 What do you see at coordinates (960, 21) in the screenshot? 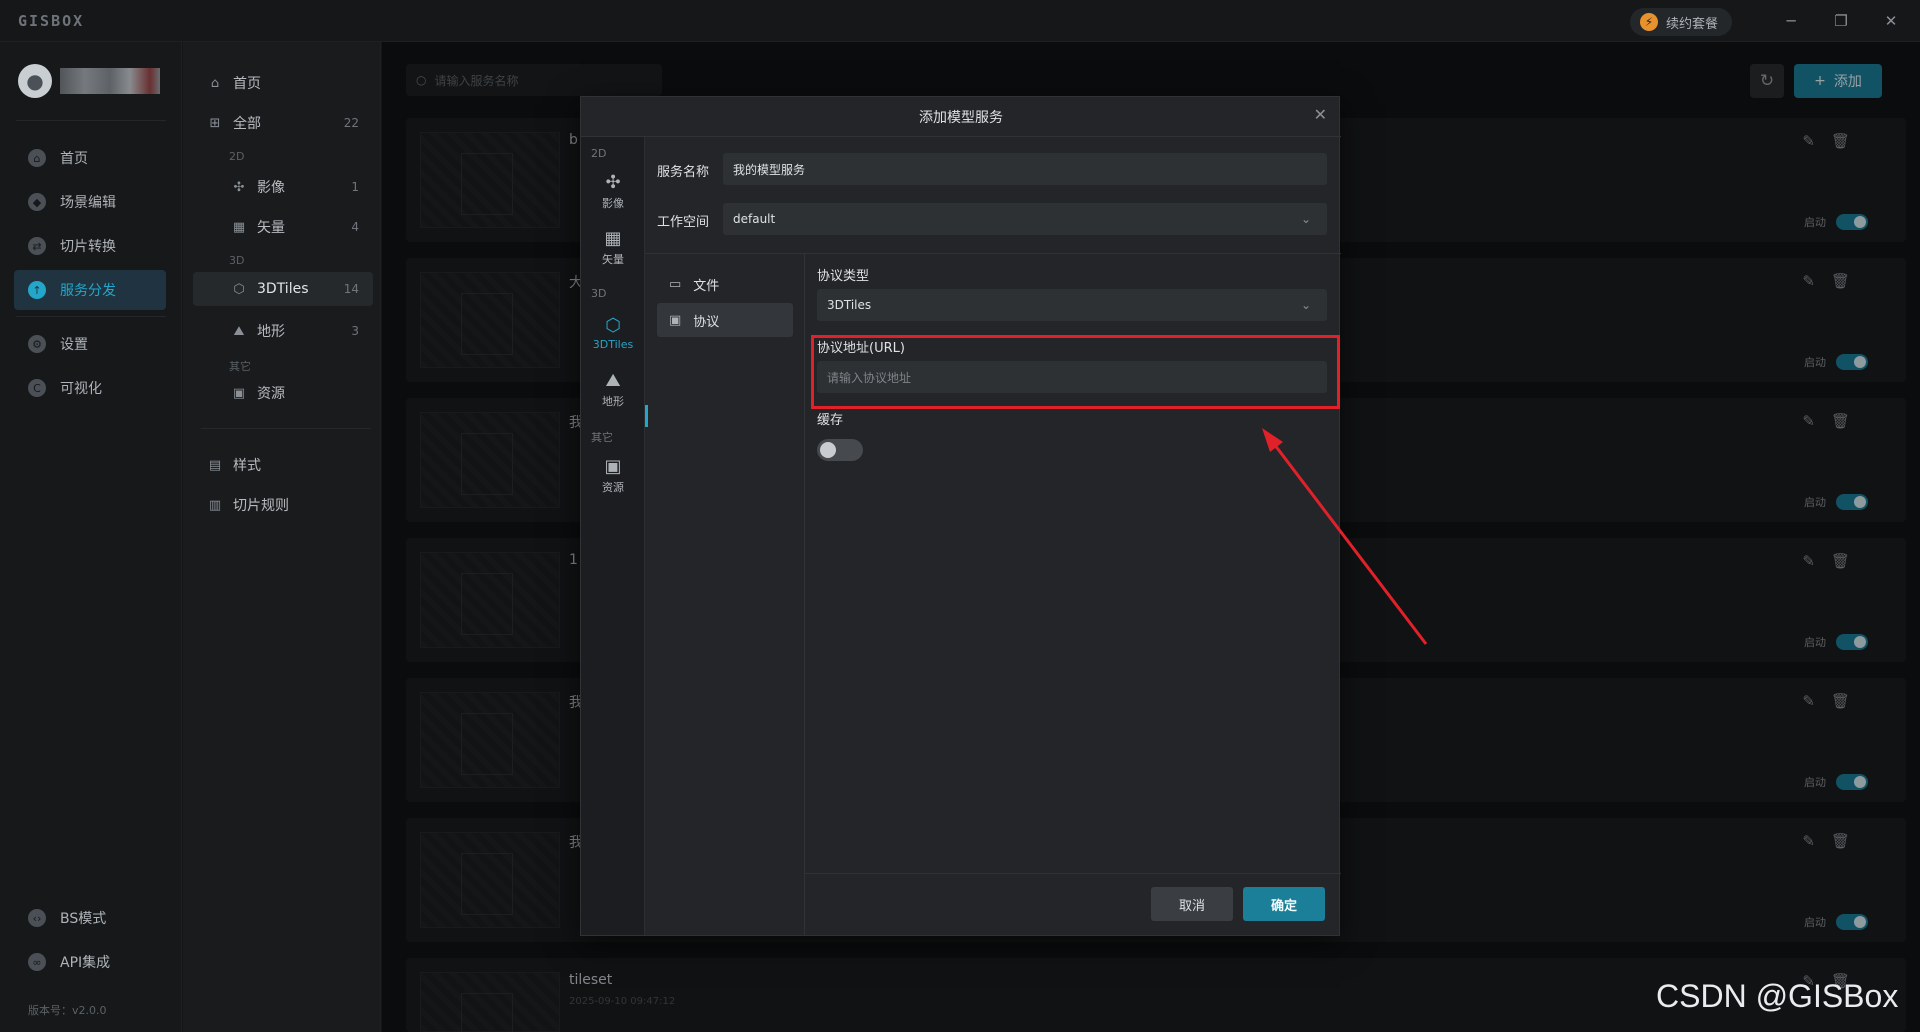
I see `title-bar: GISBOX ⚡ 续约套餐 ─ ❐ ✕` at bounding box center [960, 21].